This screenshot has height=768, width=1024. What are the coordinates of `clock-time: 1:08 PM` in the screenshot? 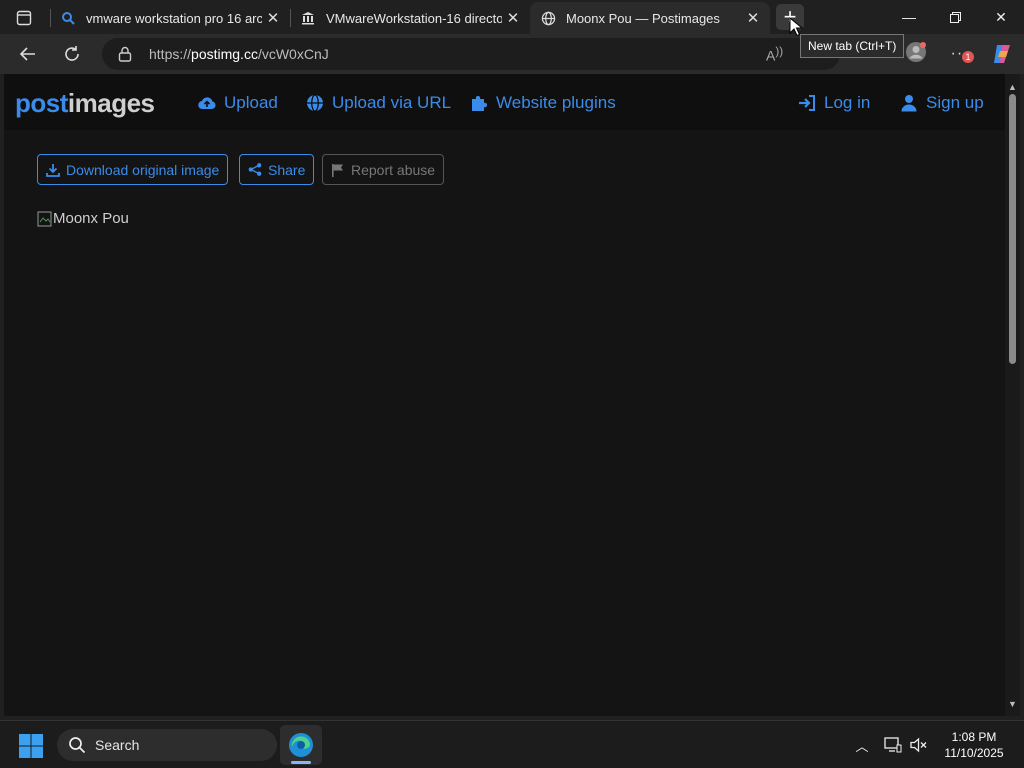 It's located at (974, 737).